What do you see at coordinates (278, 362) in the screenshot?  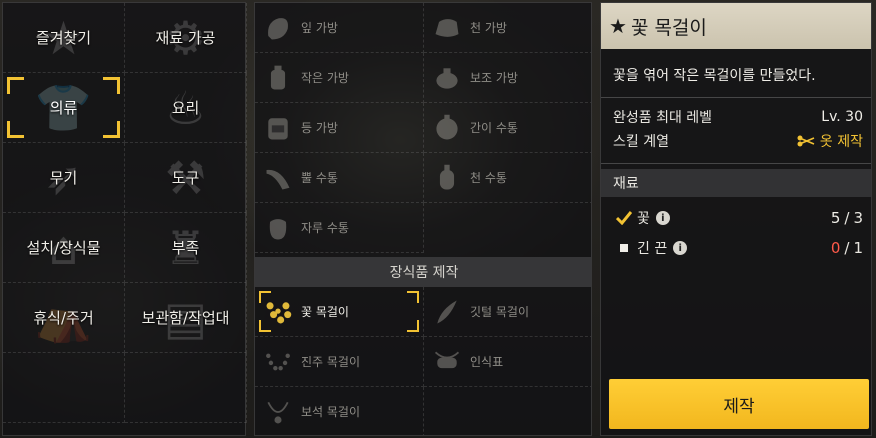 I see `pearl-necklace-icon` at bounding box center [278, 362].